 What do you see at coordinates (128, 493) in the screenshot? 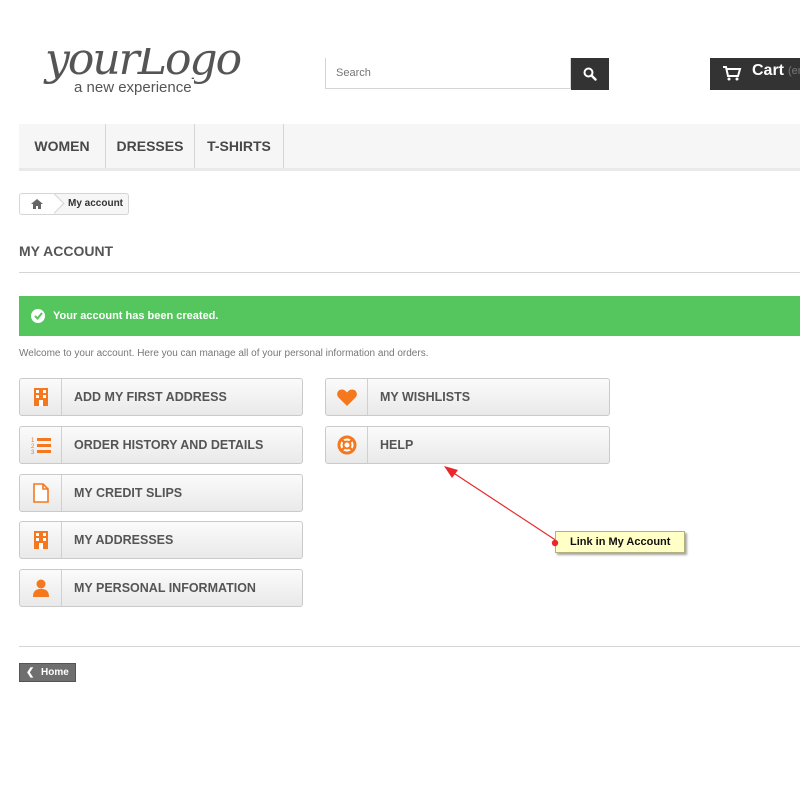
I see `credit-slips-label: MY CREDIT SLIPS` at bounding box center [128, 493].